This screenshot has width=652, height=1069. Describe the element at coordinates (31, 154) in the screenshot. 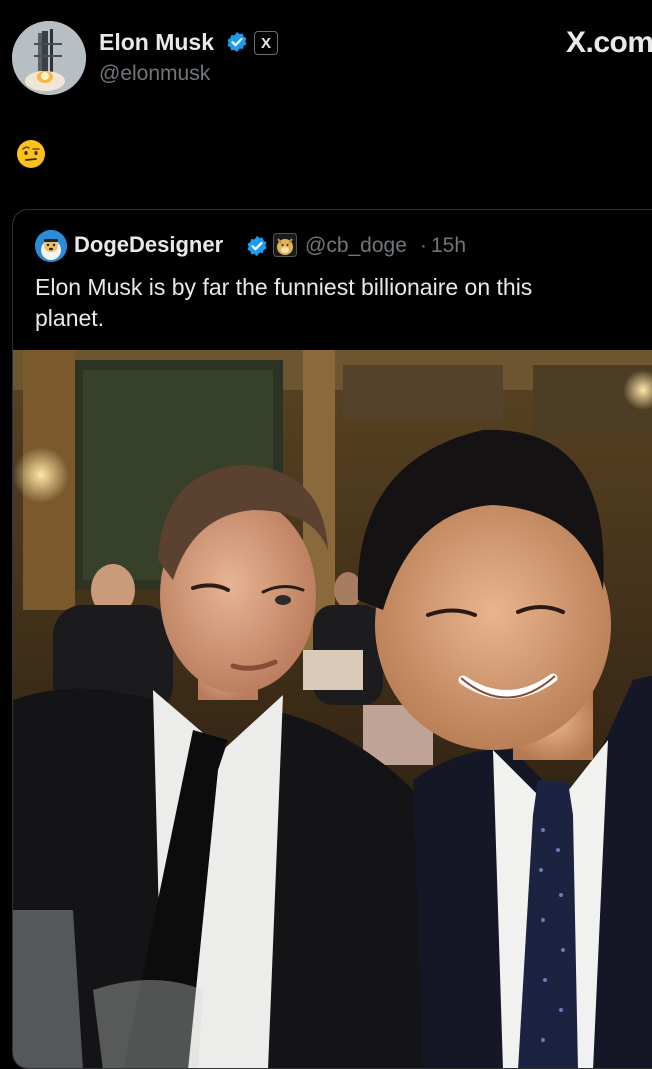

I see `raised-eyebrow-emoji-icon` at that location.